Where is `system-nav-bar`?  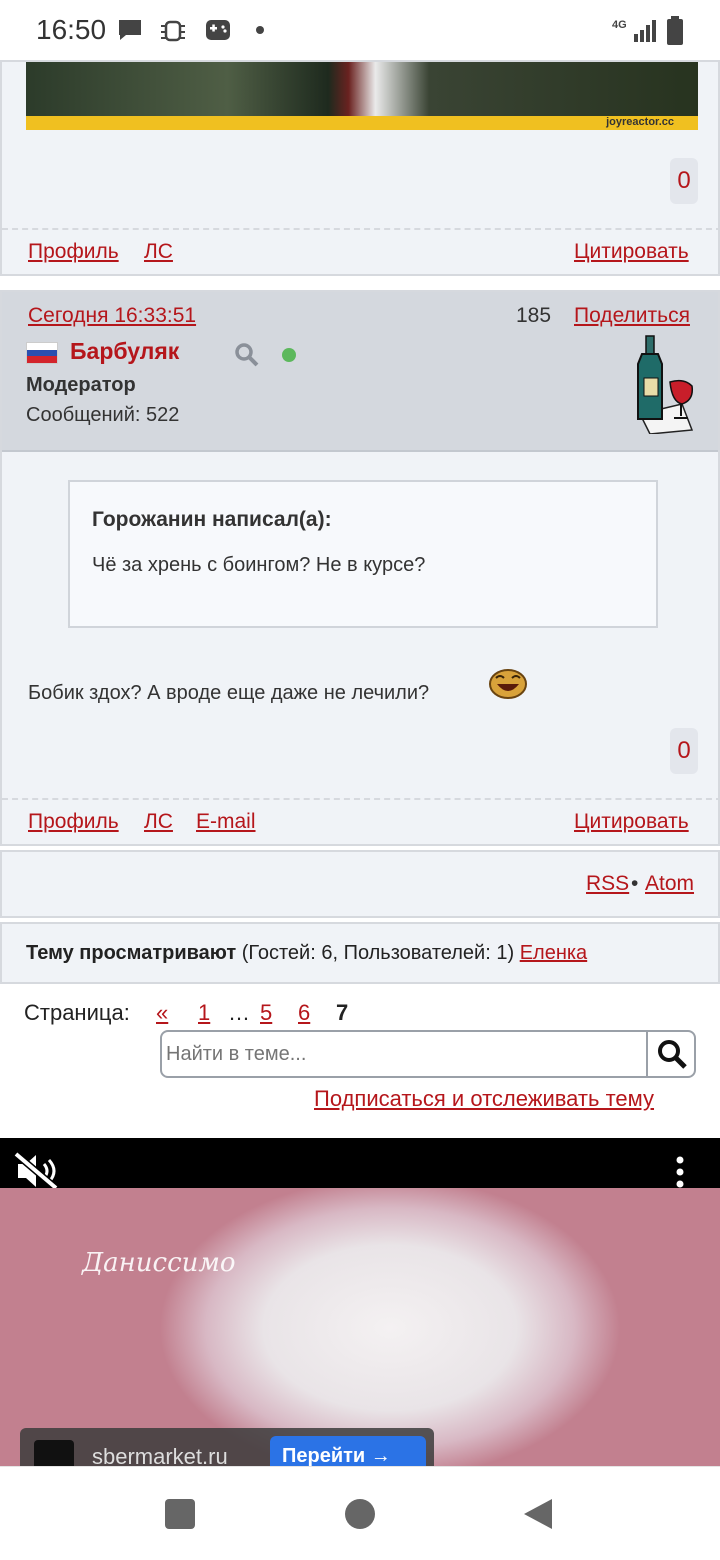
system-nav-bar is located at coordinates (360, 1513).